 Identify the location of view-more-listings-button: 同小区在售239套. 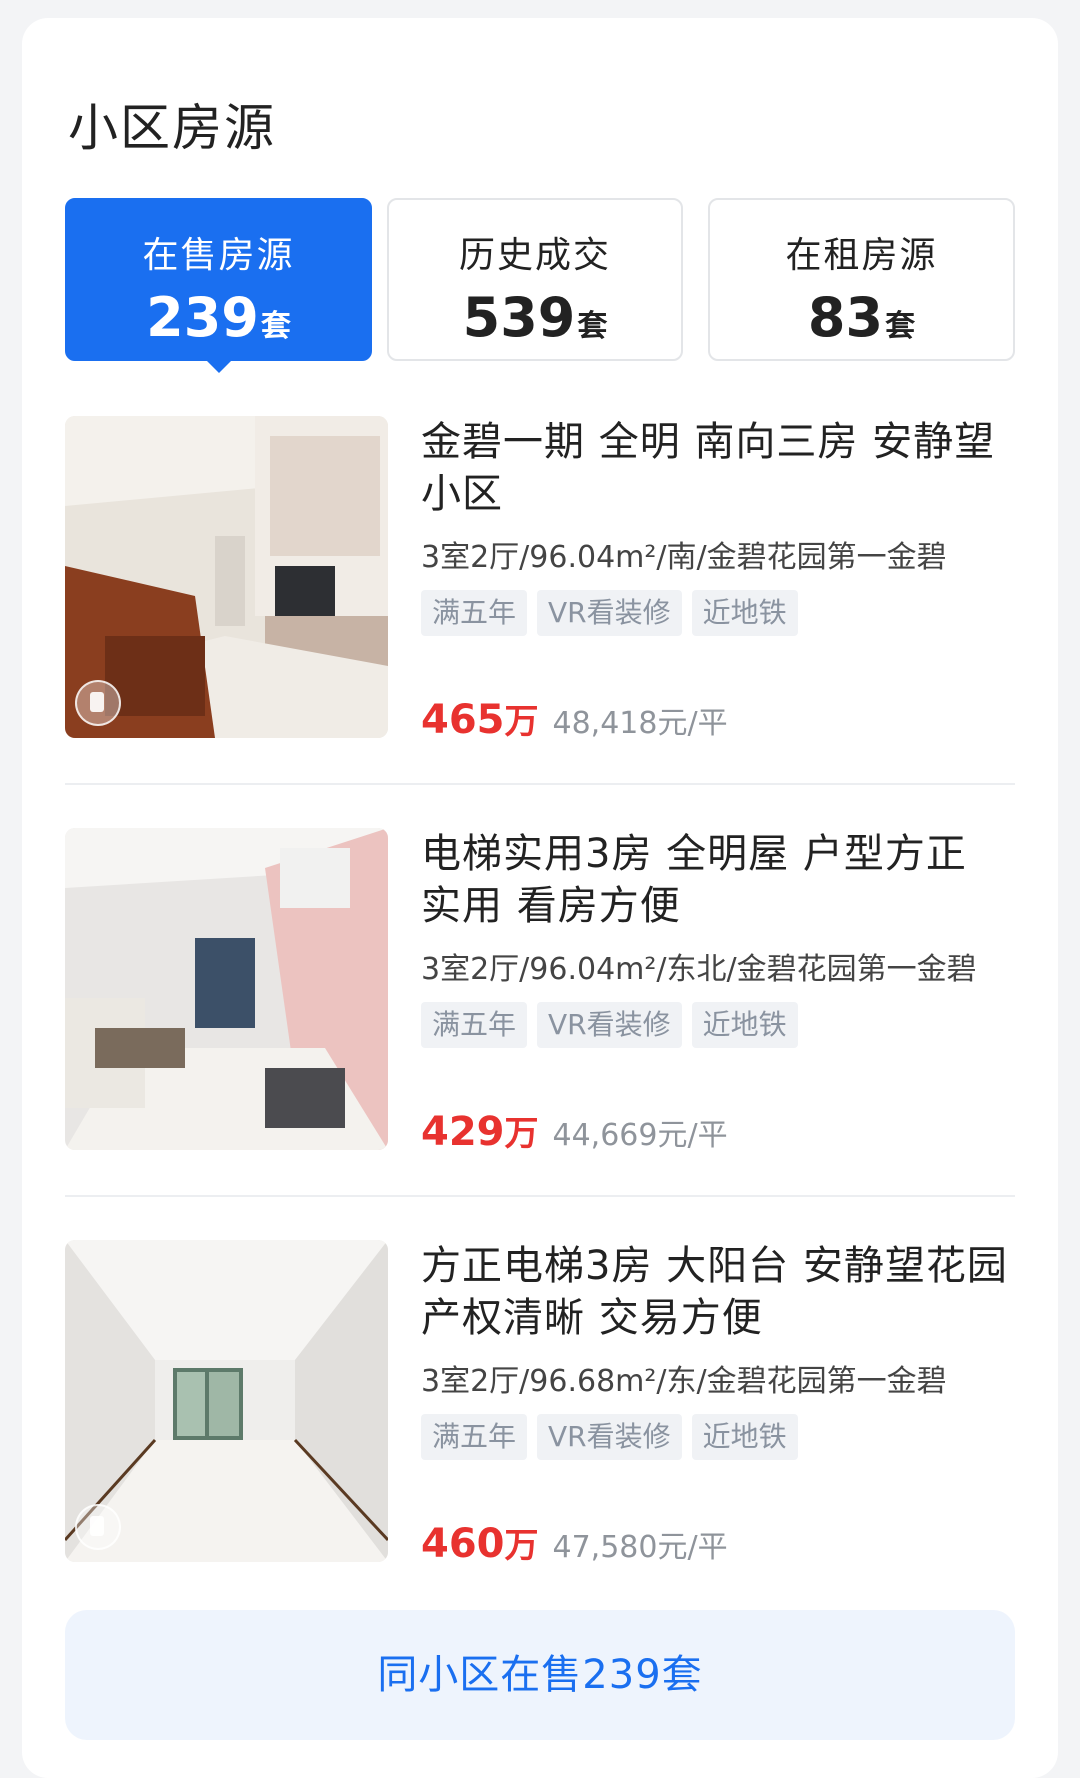
(540, 1675).